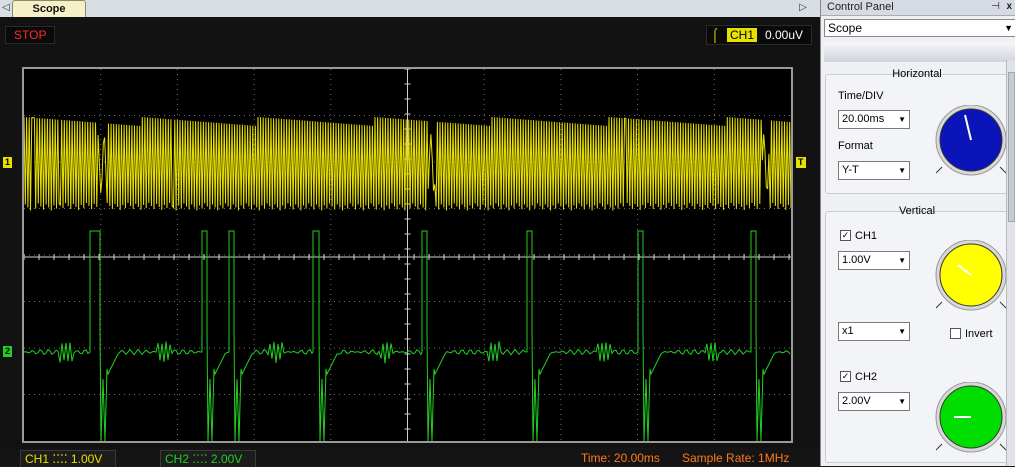 The width and height of the screenshot is (1015, 467). Describe the element at coordinates (803, 8) in the screenshot. I see `tab-scroll-right-icon: ▷` at that location.